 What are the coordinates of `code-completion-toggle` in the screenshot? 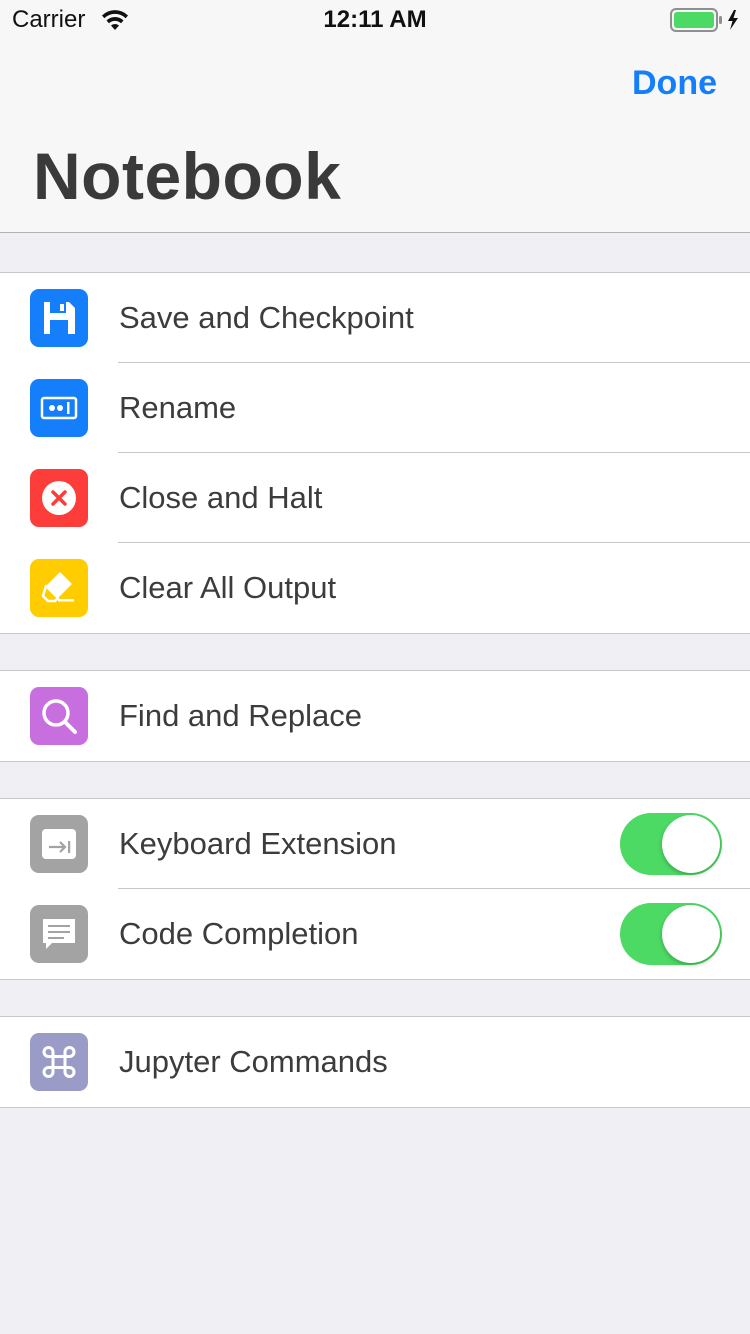 It's located at (671, 934).